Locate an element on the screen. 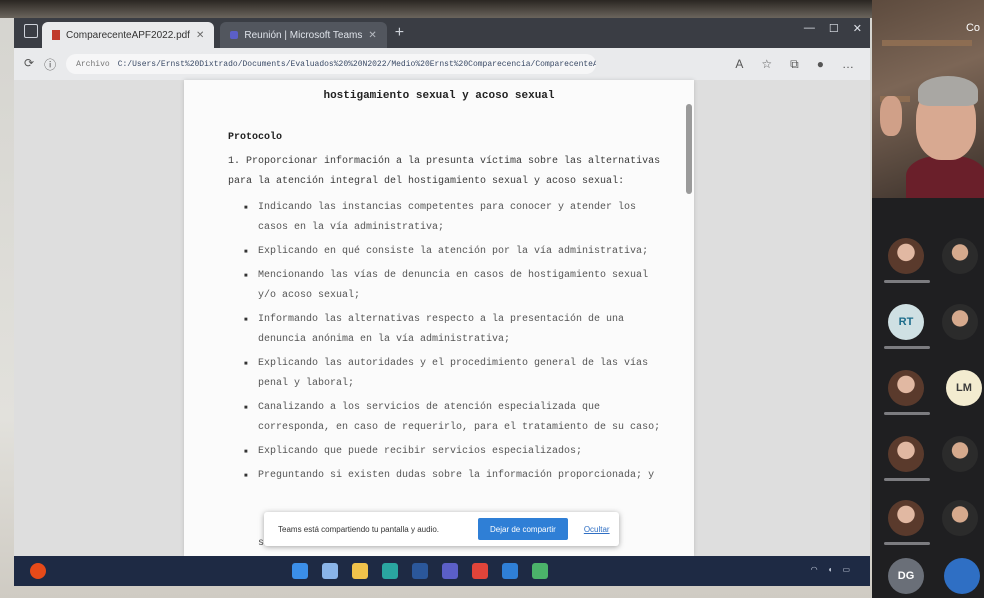 The image size is (984, 598). edge-icon is located at coordinates (390, 571).